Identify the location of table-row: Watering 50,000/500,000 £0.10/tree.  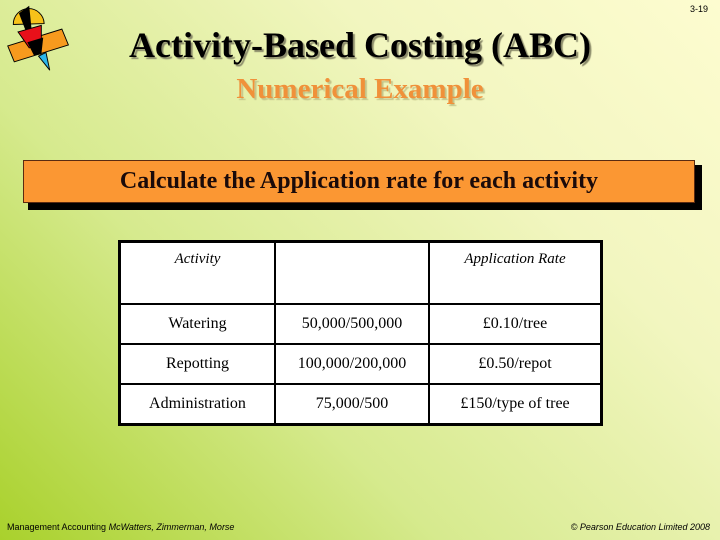
(360, 324).